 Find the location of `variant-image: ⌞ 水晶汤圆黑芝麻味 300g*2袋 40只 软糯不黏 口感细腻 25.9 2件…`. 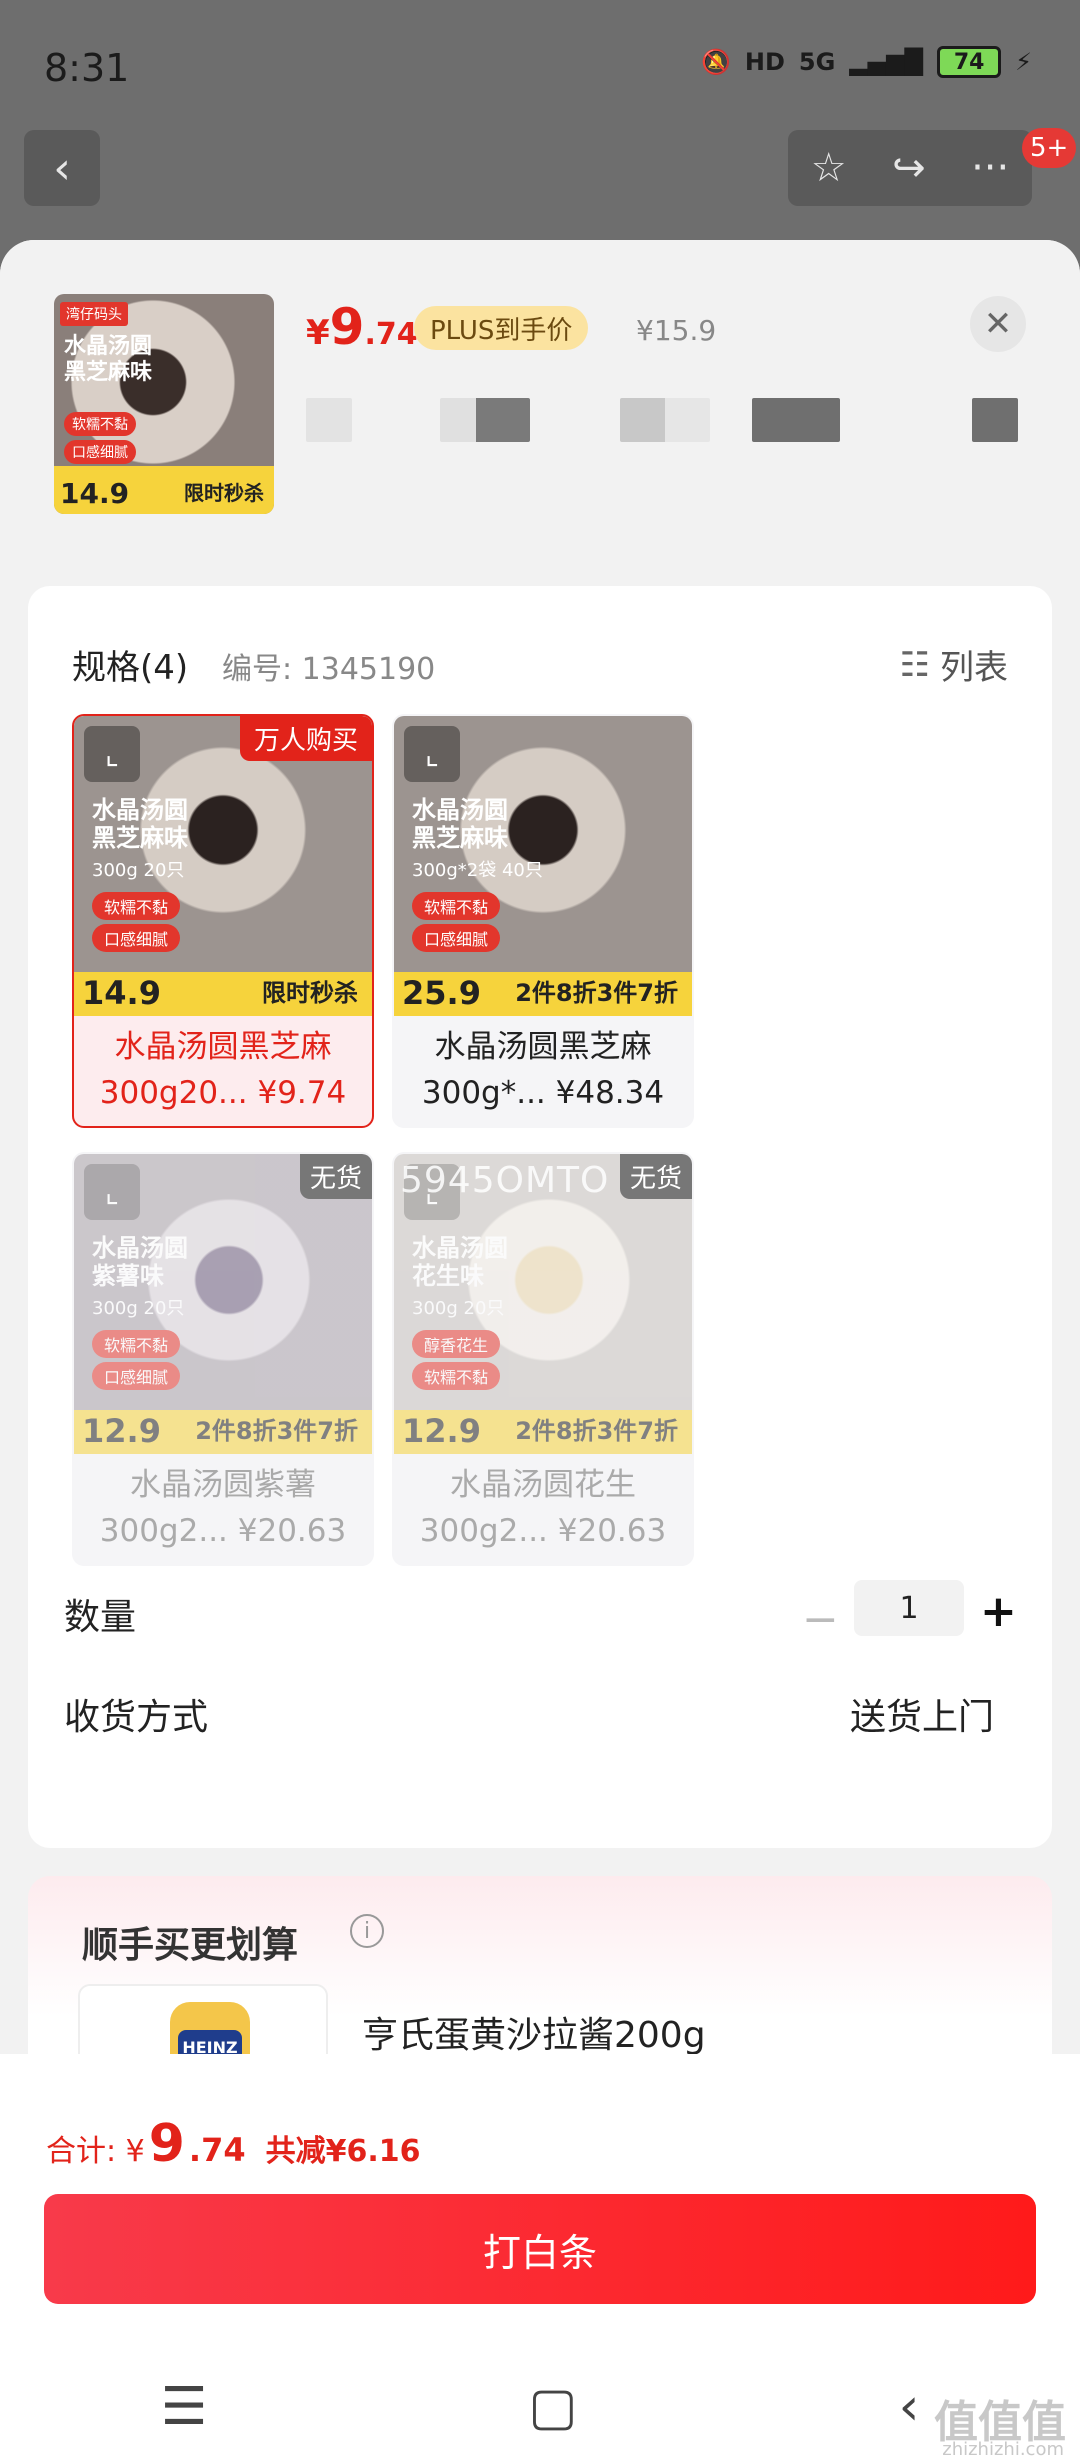

variant-image: ⌞ 水晶汤圆黑芝麻味 300g*2袋 40只 软糯不黏 口感细腻 25.9 2件… is located at coordinates (543, 866).